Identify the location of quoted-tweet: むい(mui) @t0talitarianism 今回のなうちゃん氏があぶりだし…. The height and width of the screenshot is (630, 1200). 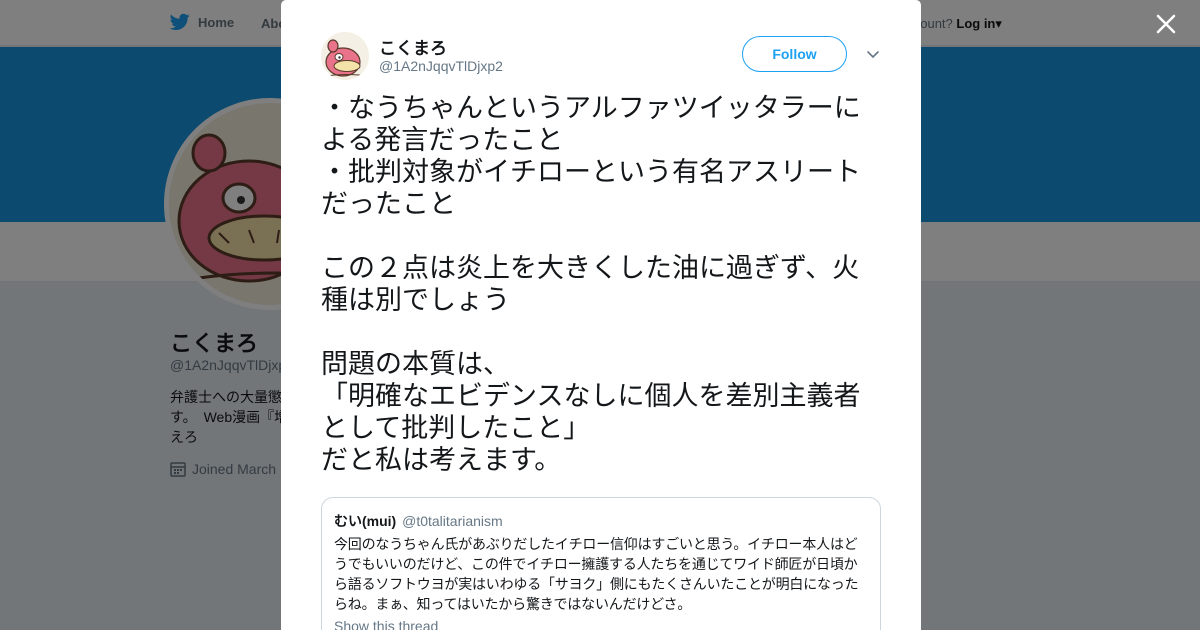
(601, 563).